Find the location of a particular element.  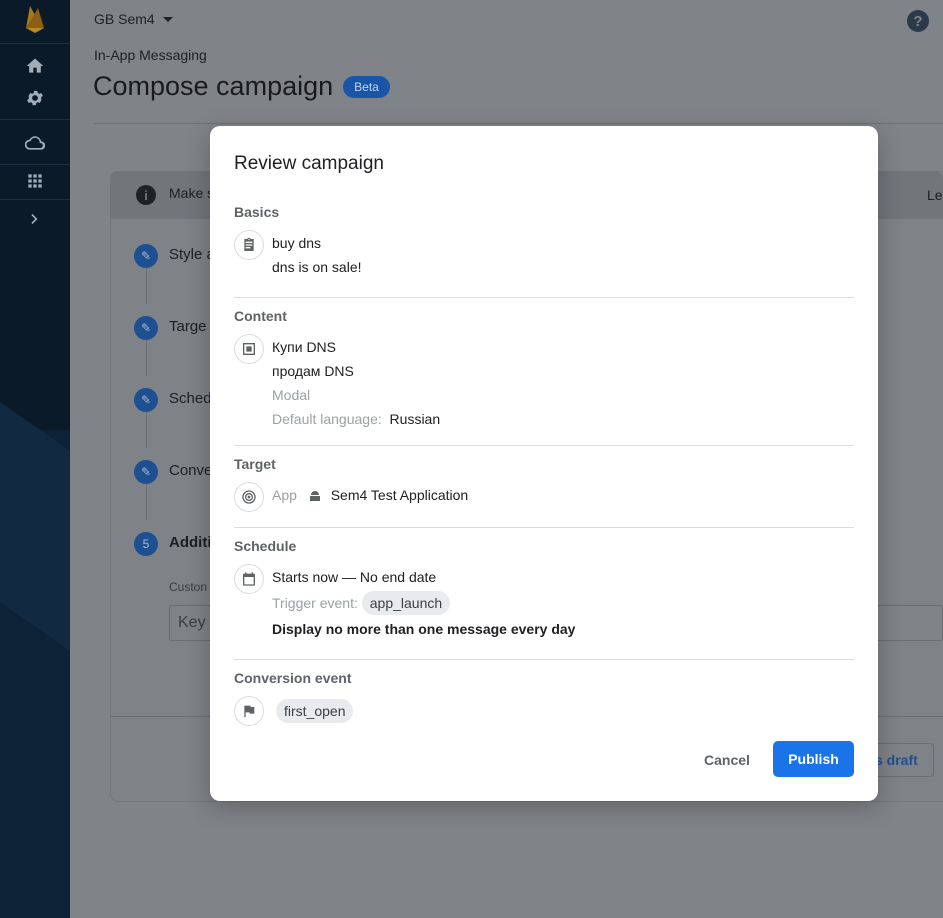

conversion-event-chip: first_open is located at coordinates (315, 711).